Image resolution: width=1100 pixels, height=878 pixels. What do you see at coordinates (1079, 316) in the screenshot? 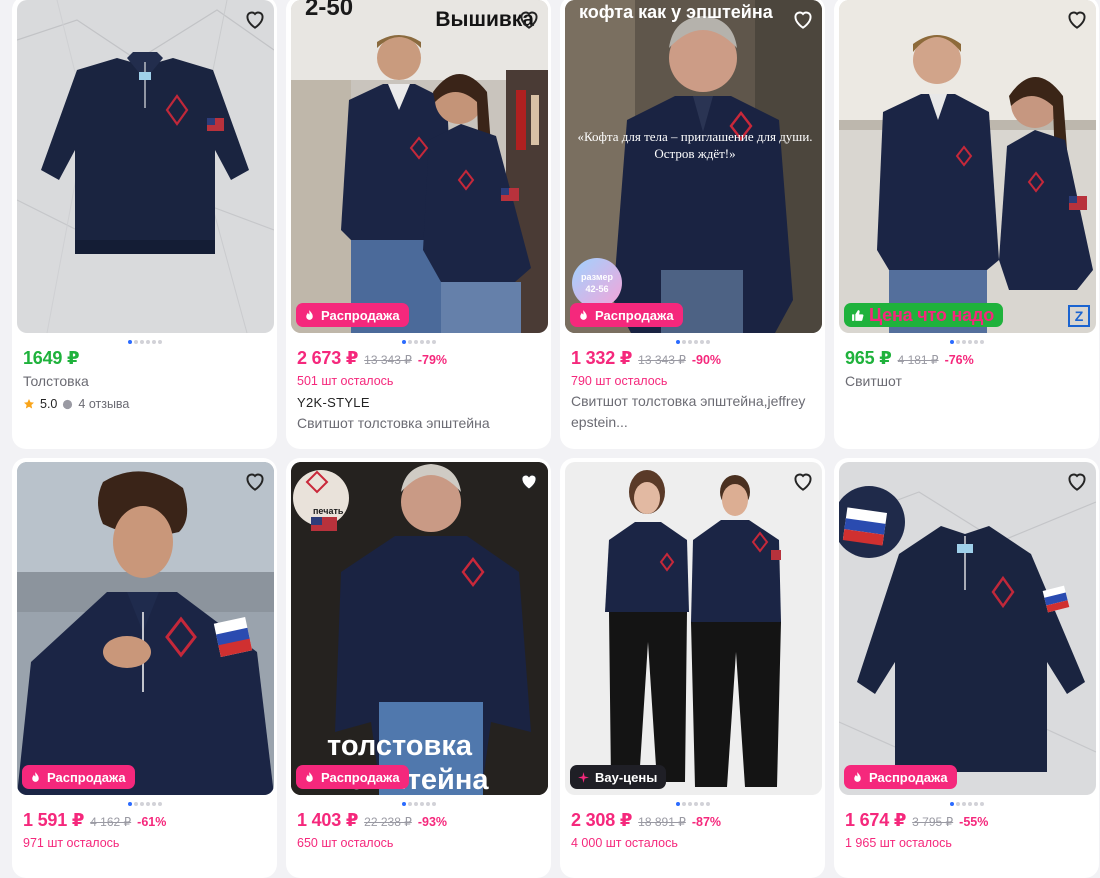
I see `watermark-logo-icon: Z` at bounding box center [1079, 316].